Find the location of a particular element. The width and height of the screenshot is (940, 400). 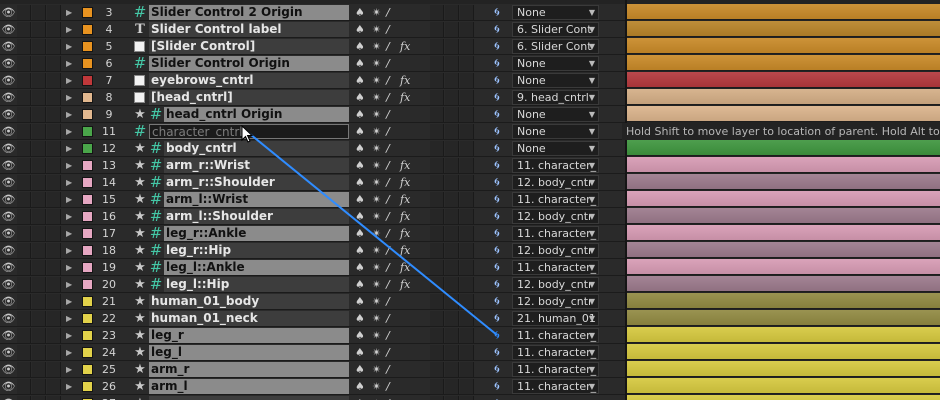

layer-row: 👁︎ ▶ 7 eyebrows_cntrl ♠ ✴ / fx 🌀︎ None ▼ is located at coordinates (470, 80).